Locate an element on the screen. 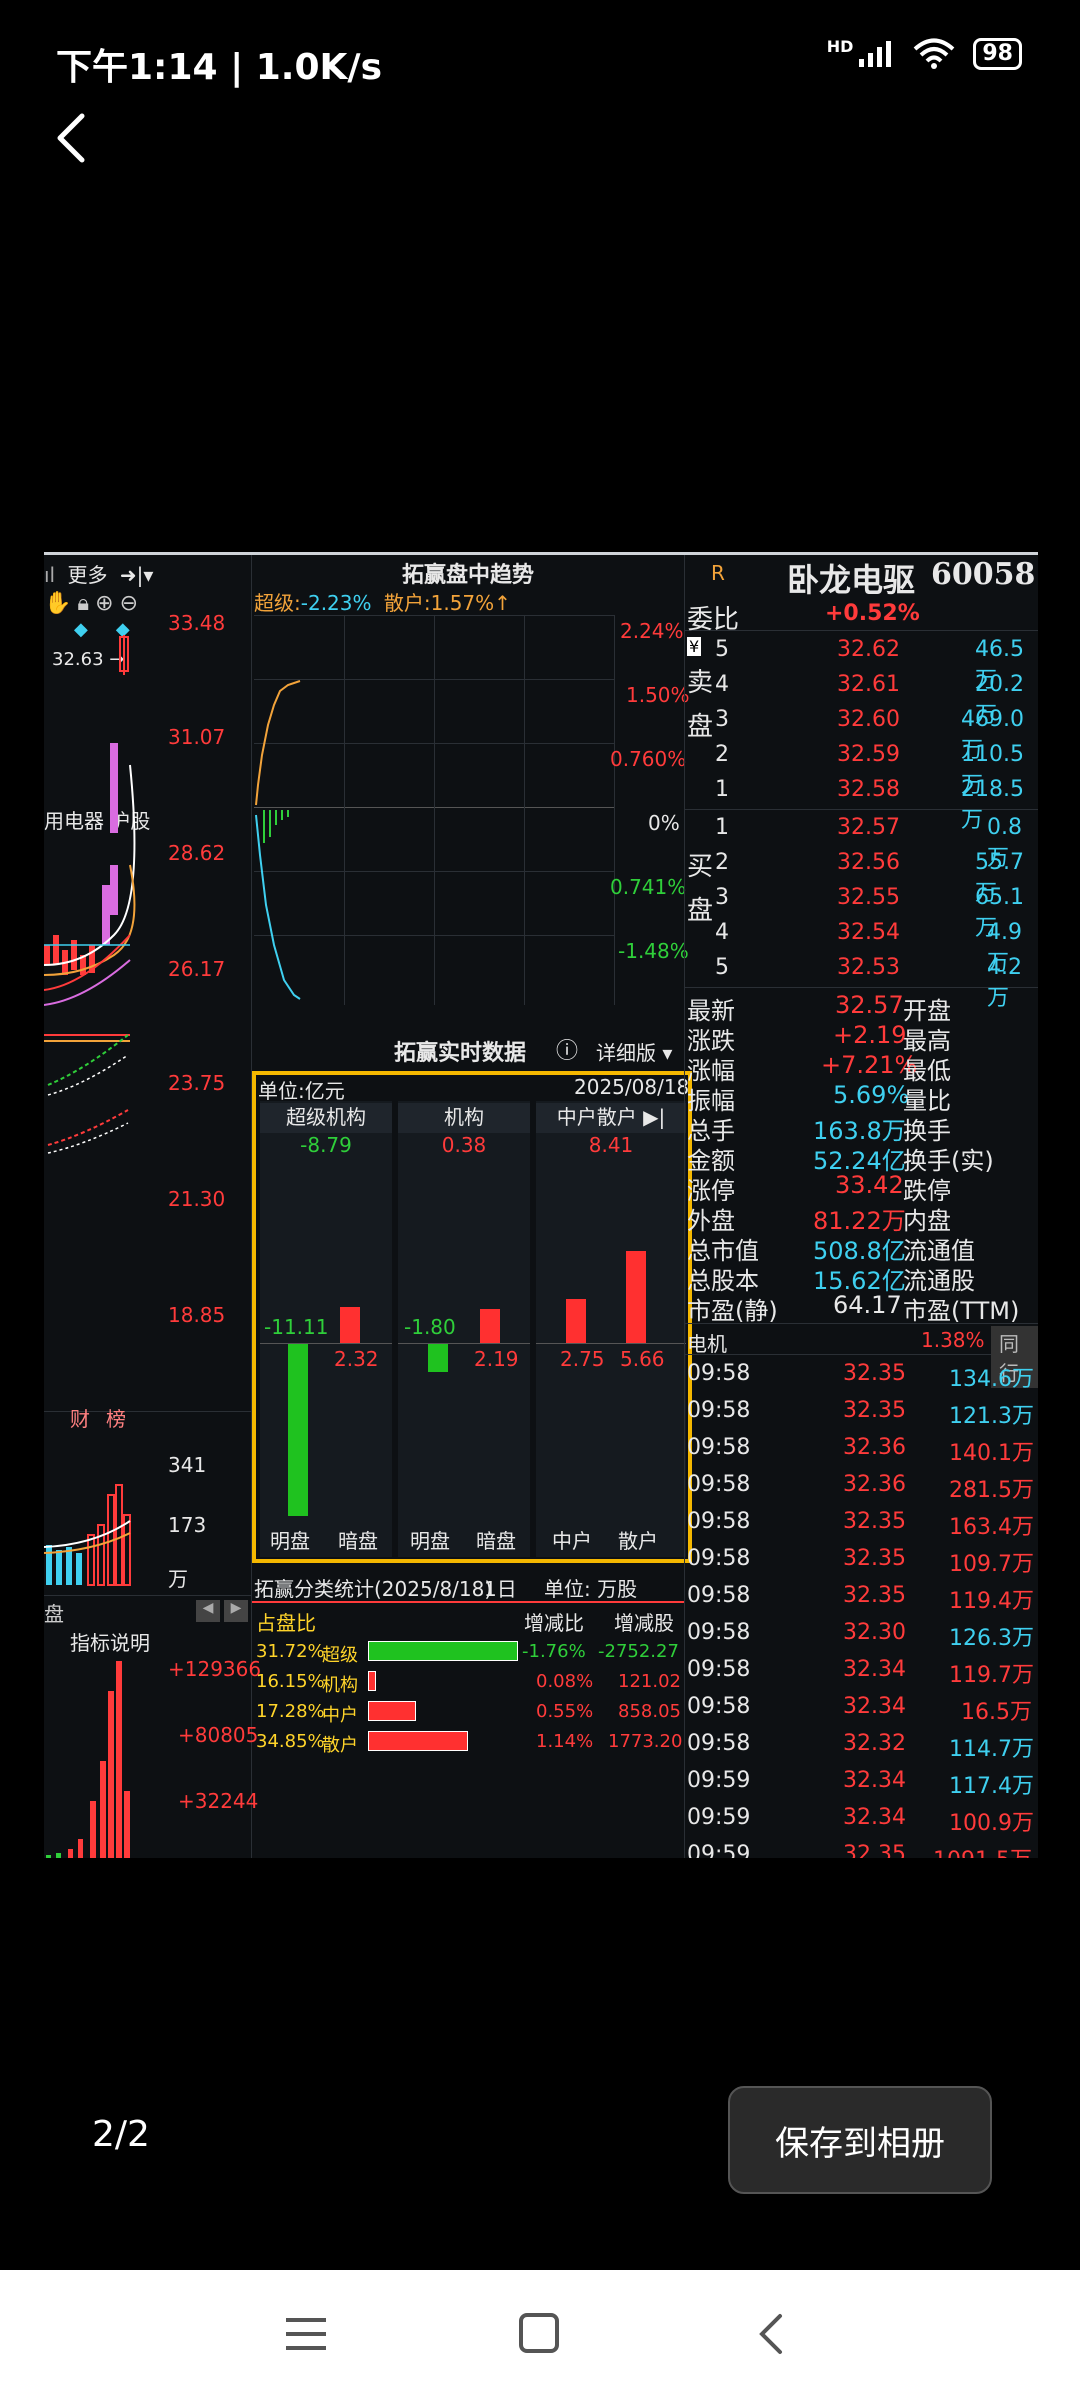 The width and height of the screenshot is (1080, 2400). bar2-value: 2.19 is located at coordinates (496, 1359).